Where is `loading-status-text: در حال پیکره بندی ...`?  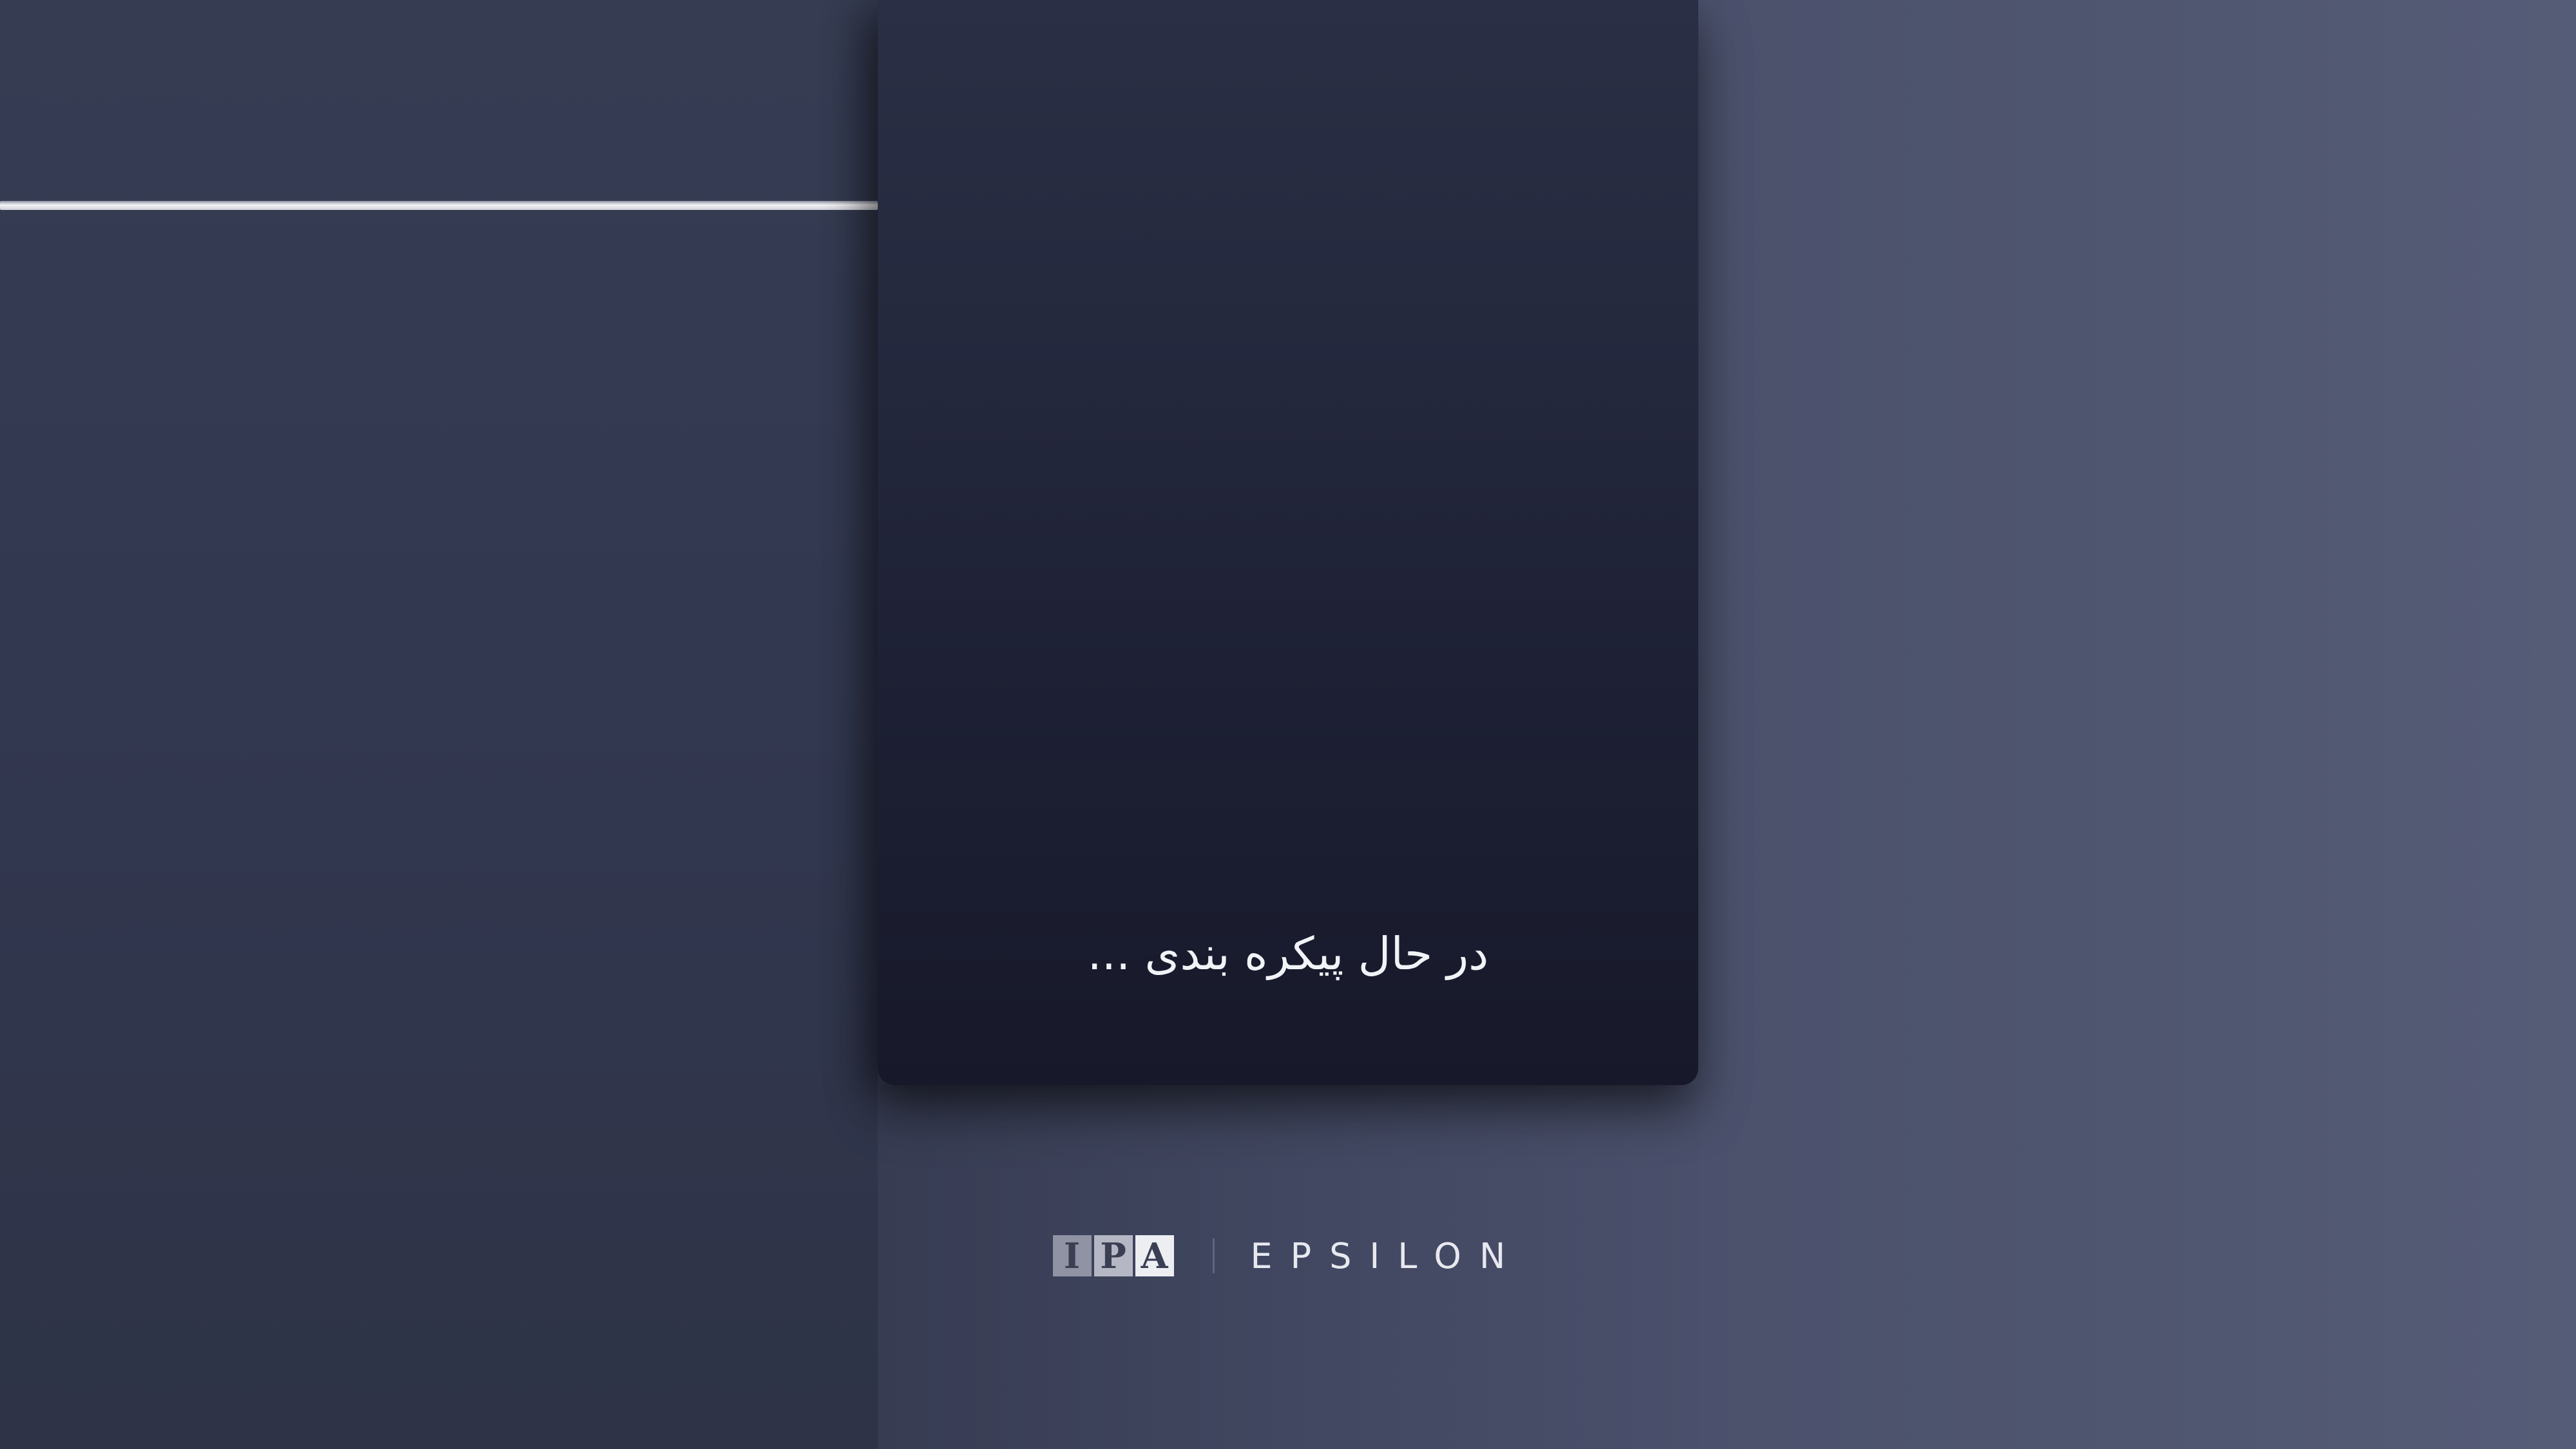 loading-status-text: در حال پیکره بندی ... is located at coordinates (1288, 953).